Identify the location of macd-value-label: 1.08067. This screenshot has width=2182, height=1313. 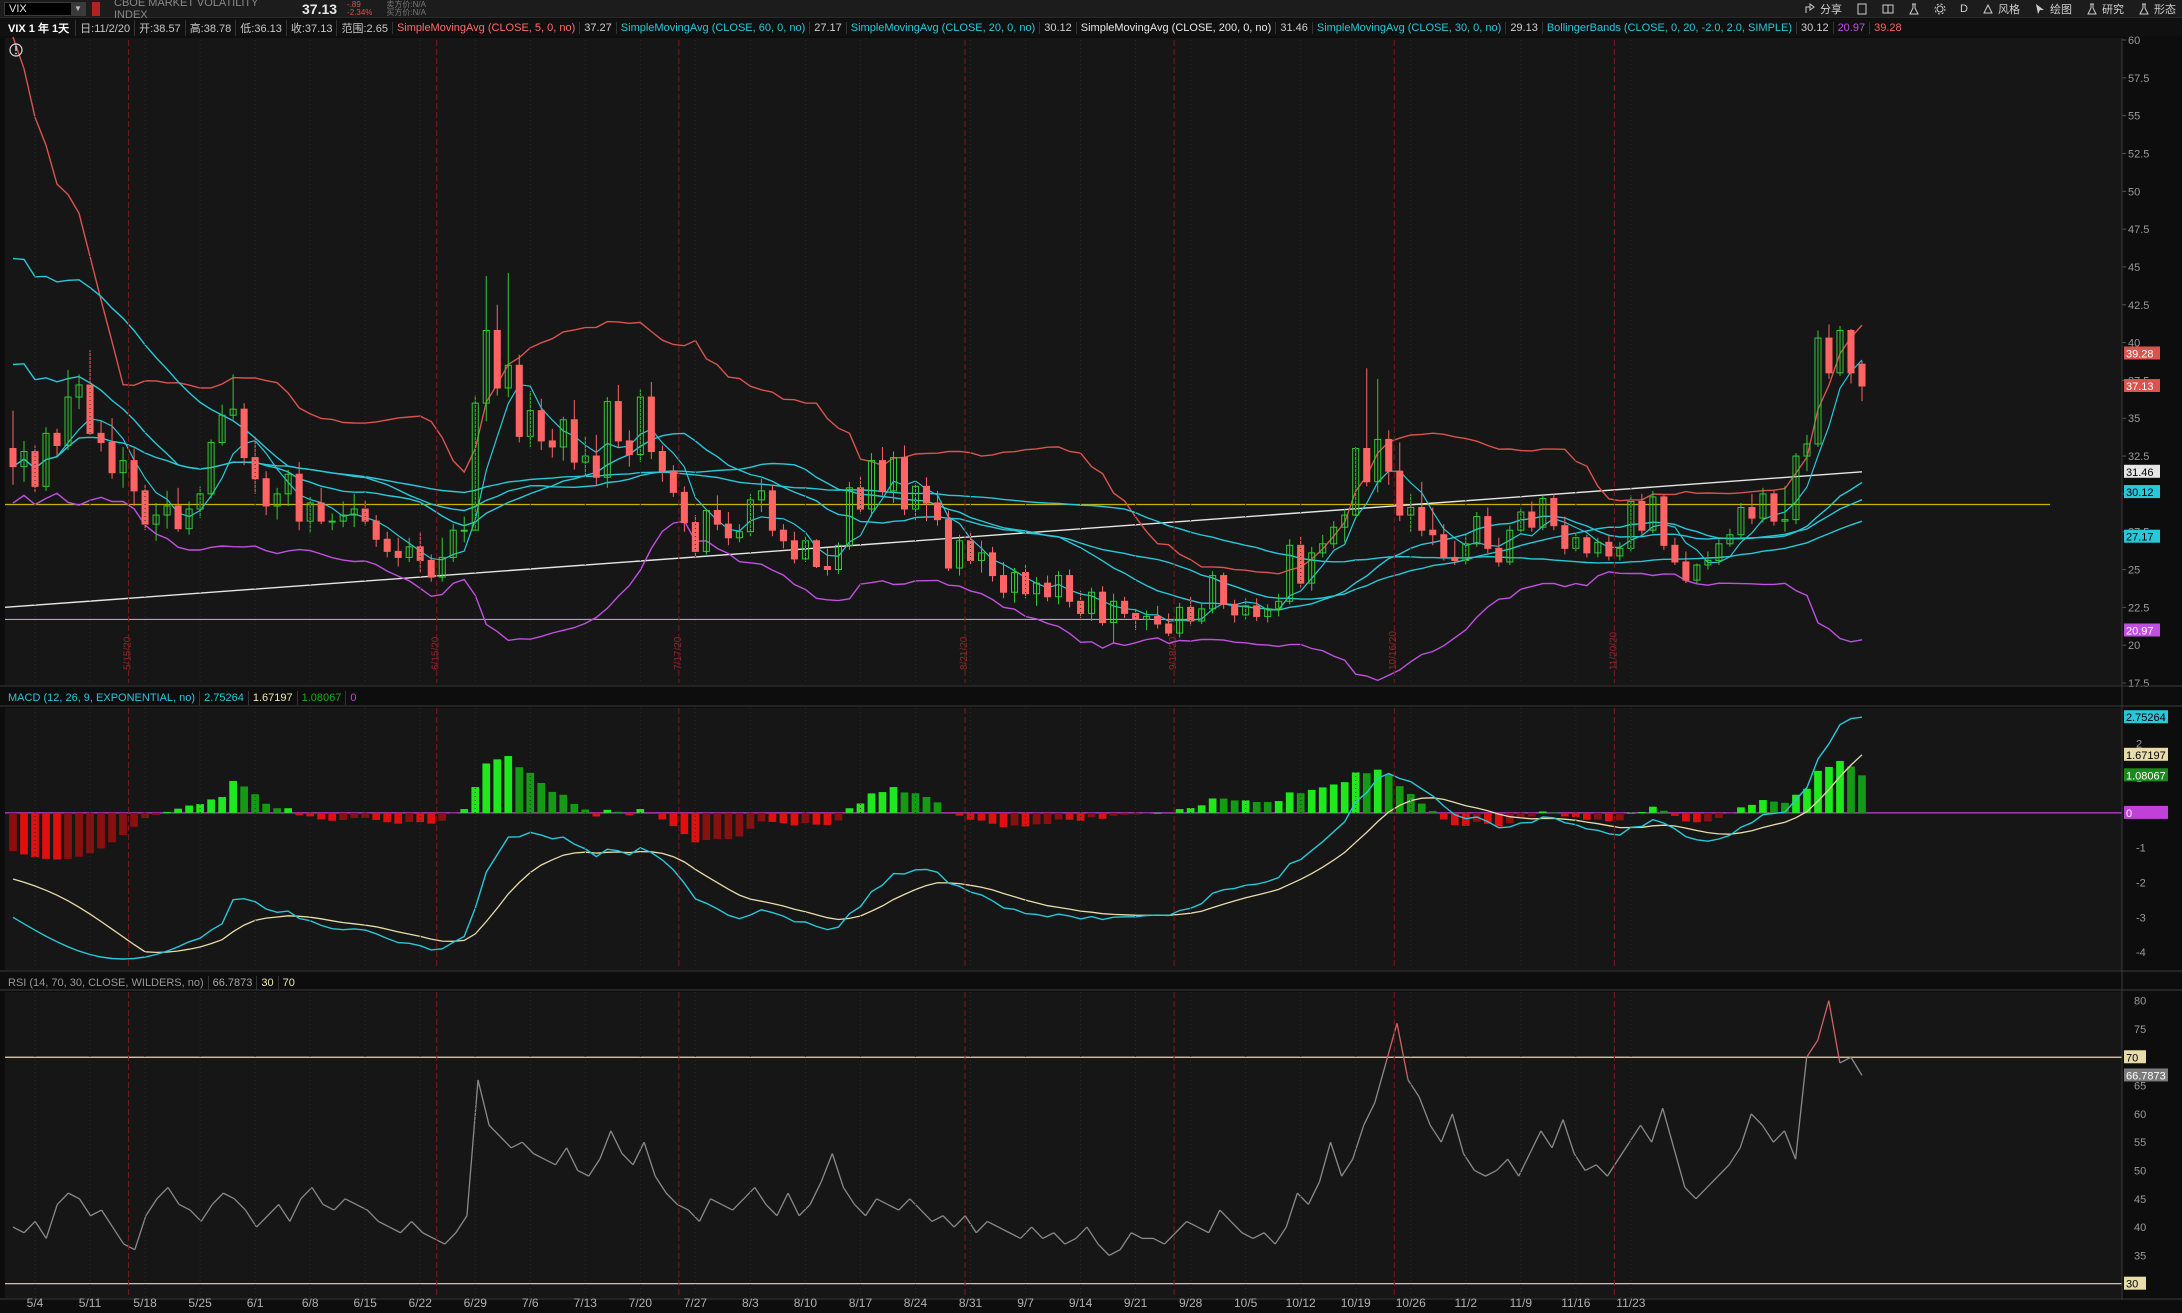
(2146, 776).